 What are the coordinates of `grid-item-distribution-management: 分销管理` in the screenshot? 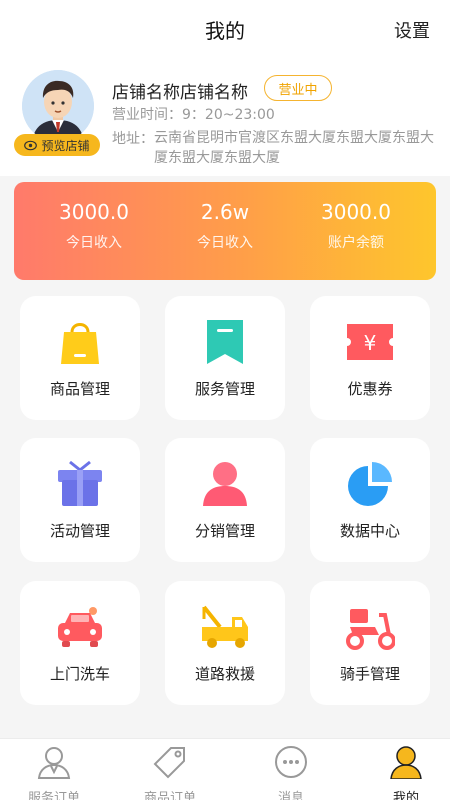 It's located at (225, 500).